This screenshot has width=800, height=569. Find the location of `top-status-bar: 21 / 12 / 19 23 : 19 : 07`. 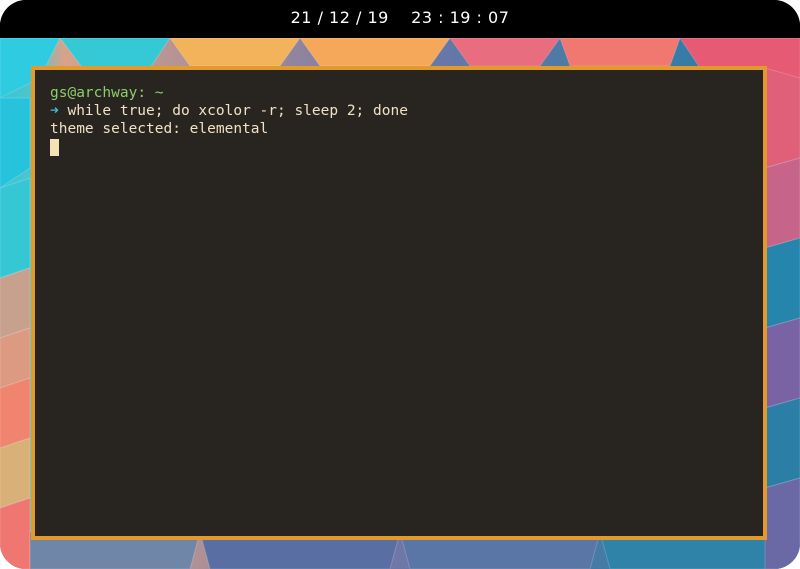

top-status-bar: 21 / 12 / 19 23 : 19 : 07 is located at coordinates (400, 19).